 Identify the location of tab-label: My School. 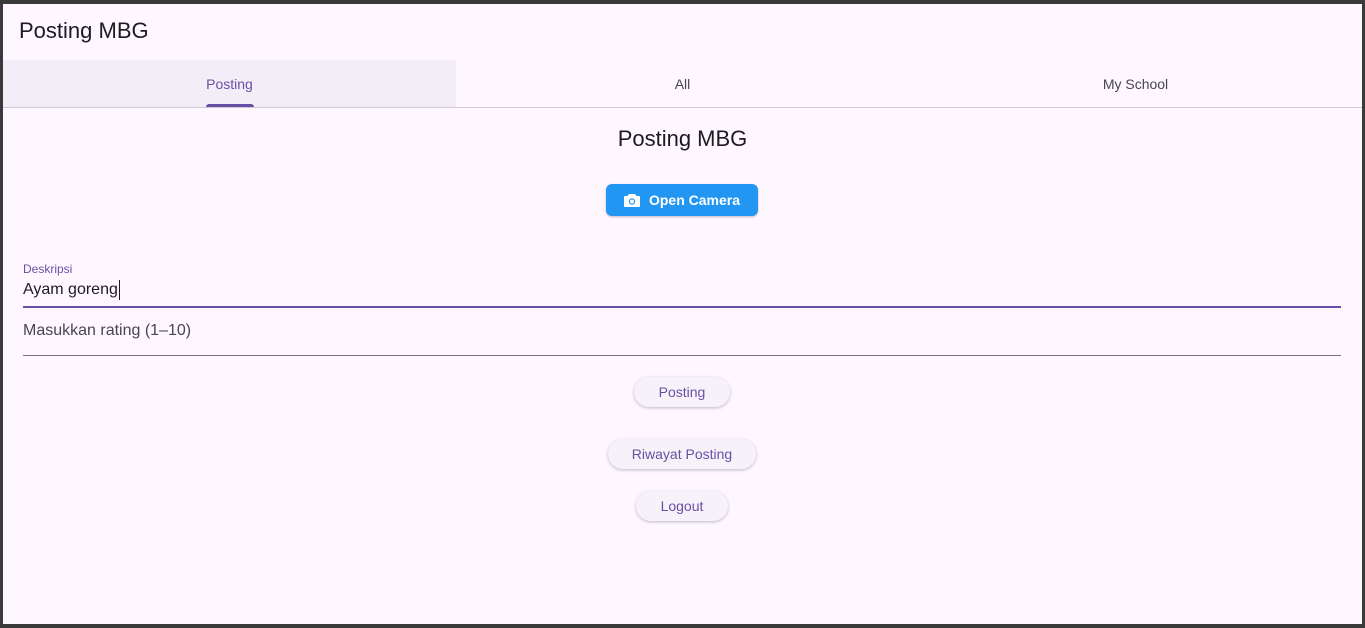
(1135, 83).